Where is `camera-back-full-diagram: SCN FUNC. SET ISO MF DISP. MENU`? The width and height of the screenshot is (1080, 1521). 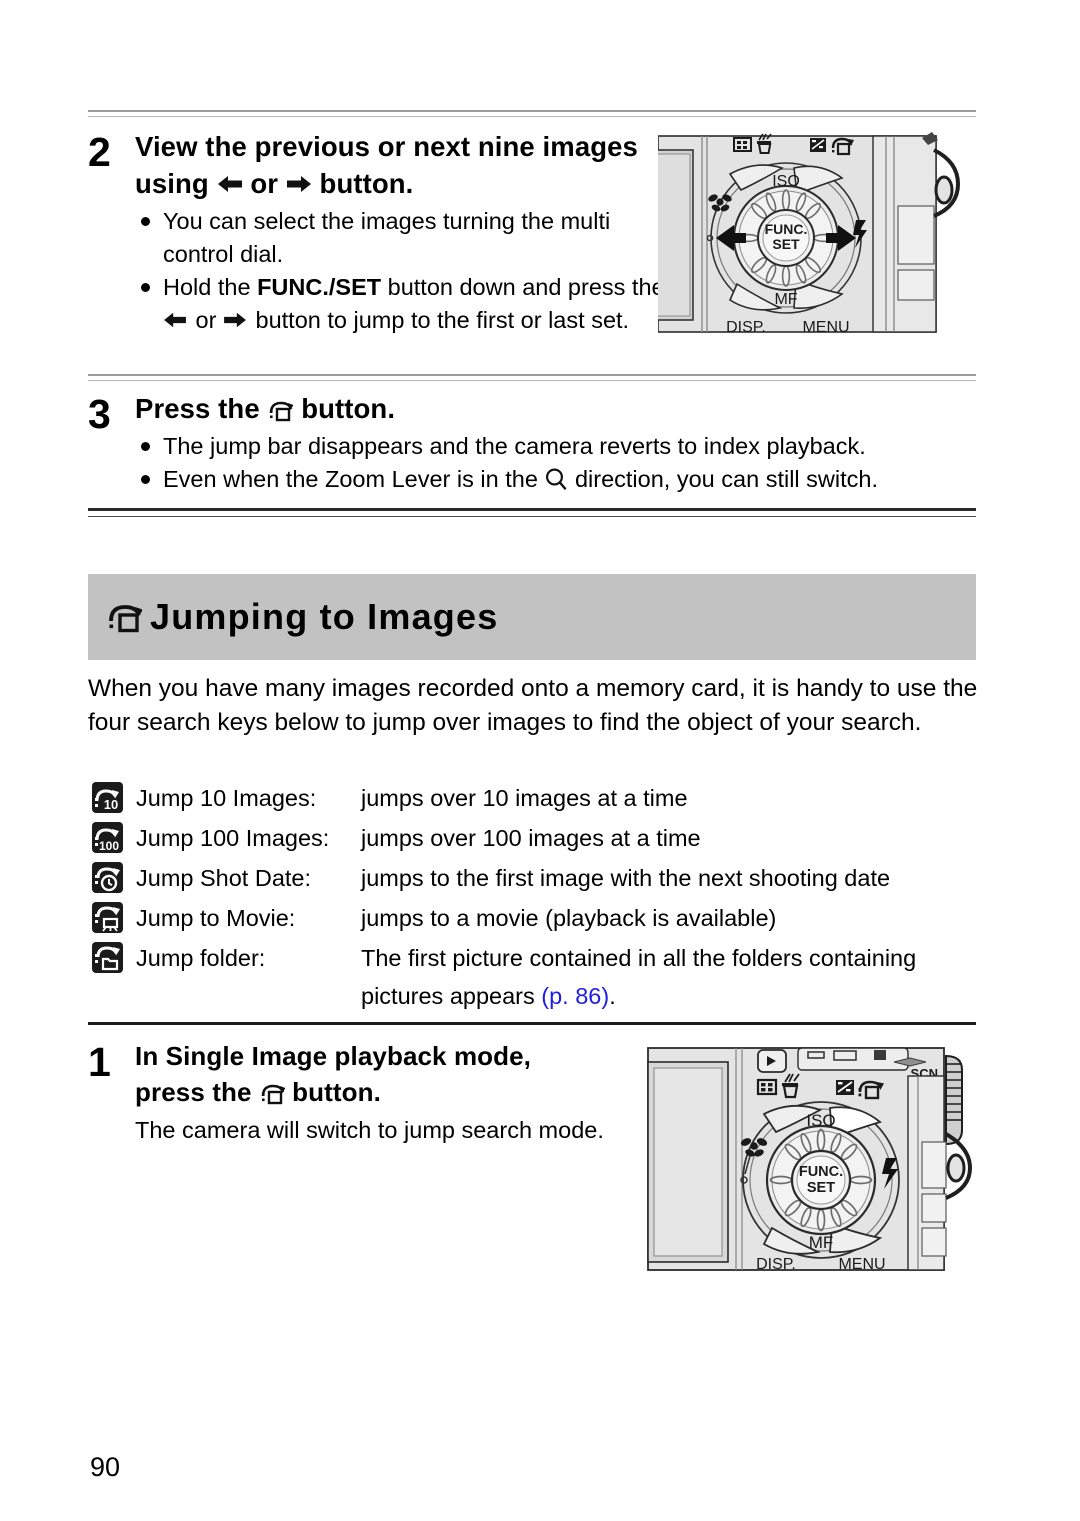 camera-back-full-diagram: SCN FUNC. SET ISO MF DISP. MENU is located at coordinates (816, 1156).